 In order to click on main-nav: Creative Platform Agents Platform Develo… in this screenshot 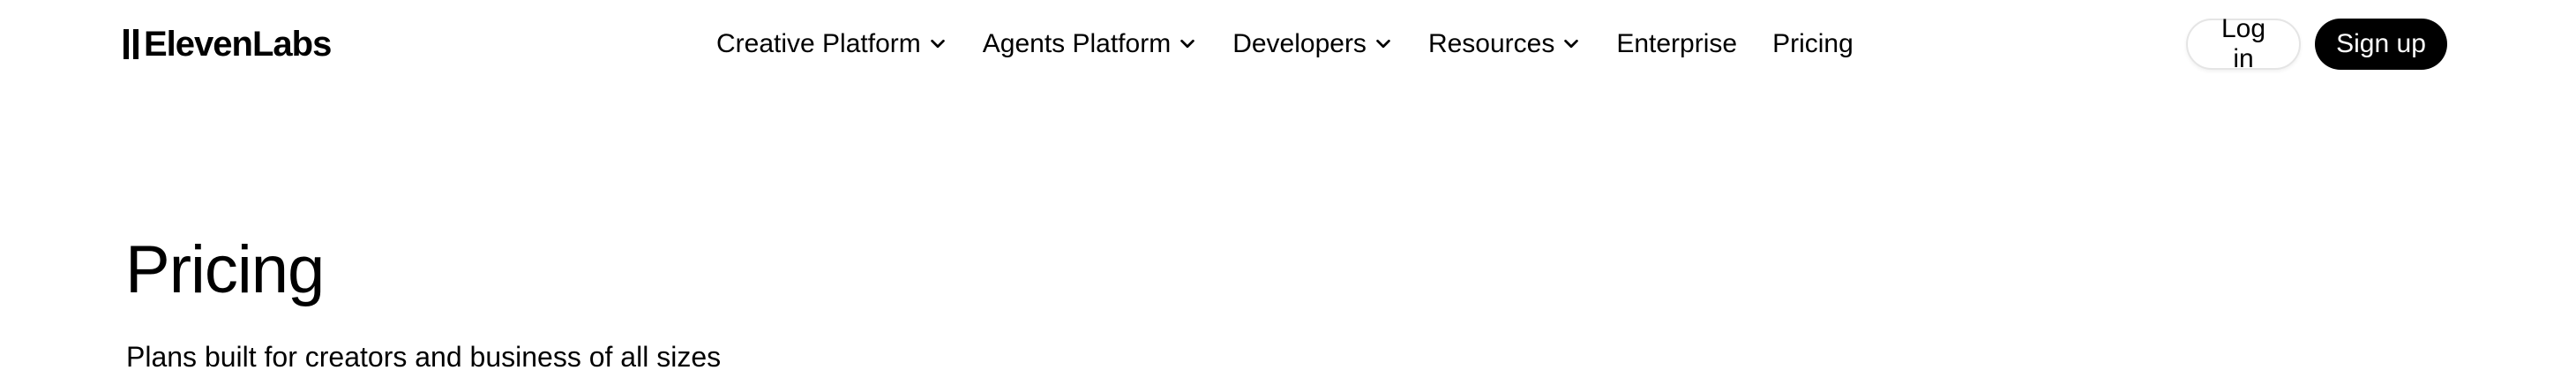, I will do `click(1303, 44)`.